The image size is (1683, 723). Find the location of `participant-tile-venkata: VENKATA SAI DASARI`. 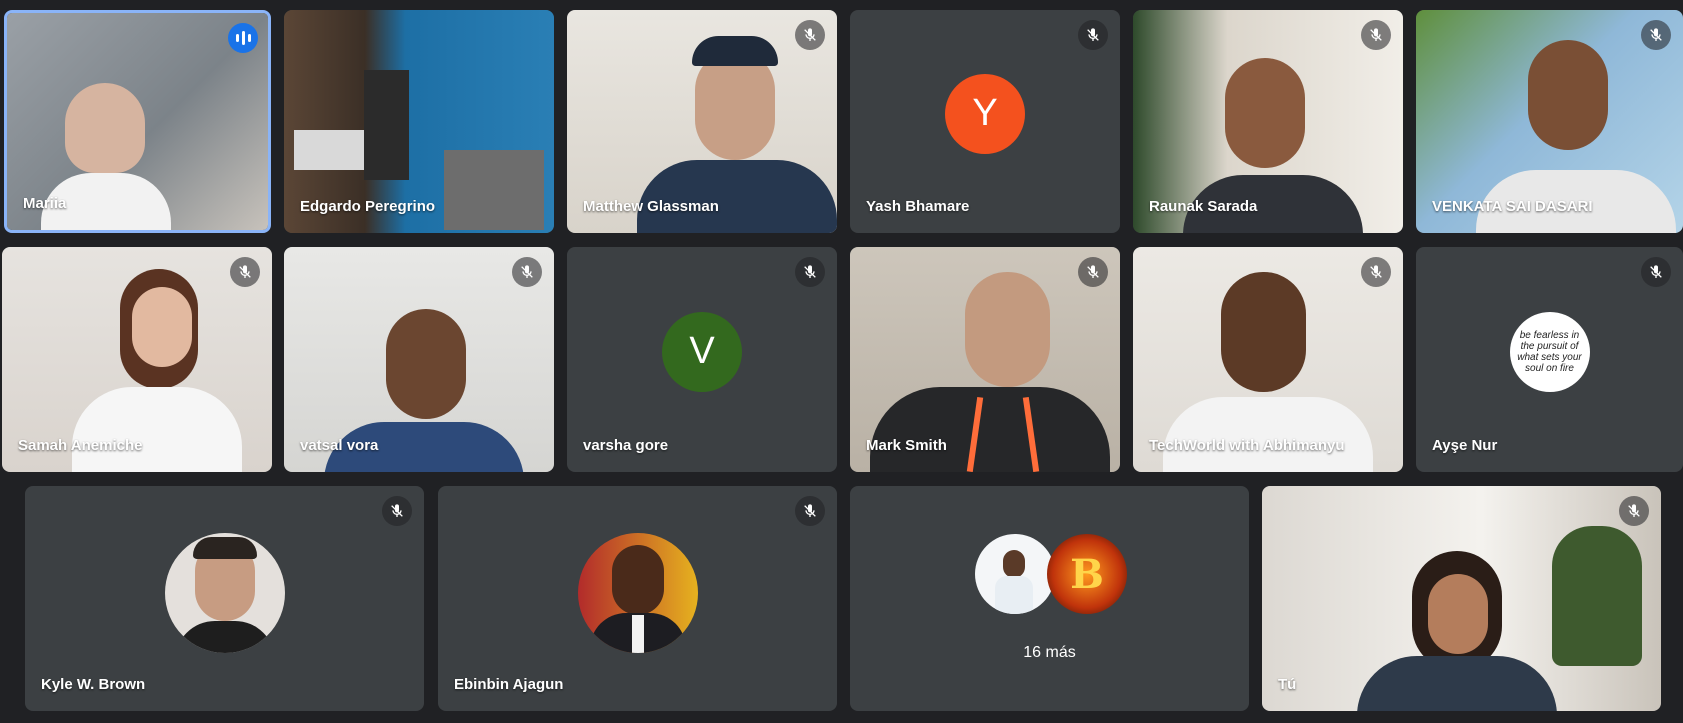

participant-tile-venkata: VENKATA SAI DASARI is located at coordinates (1549, 121).